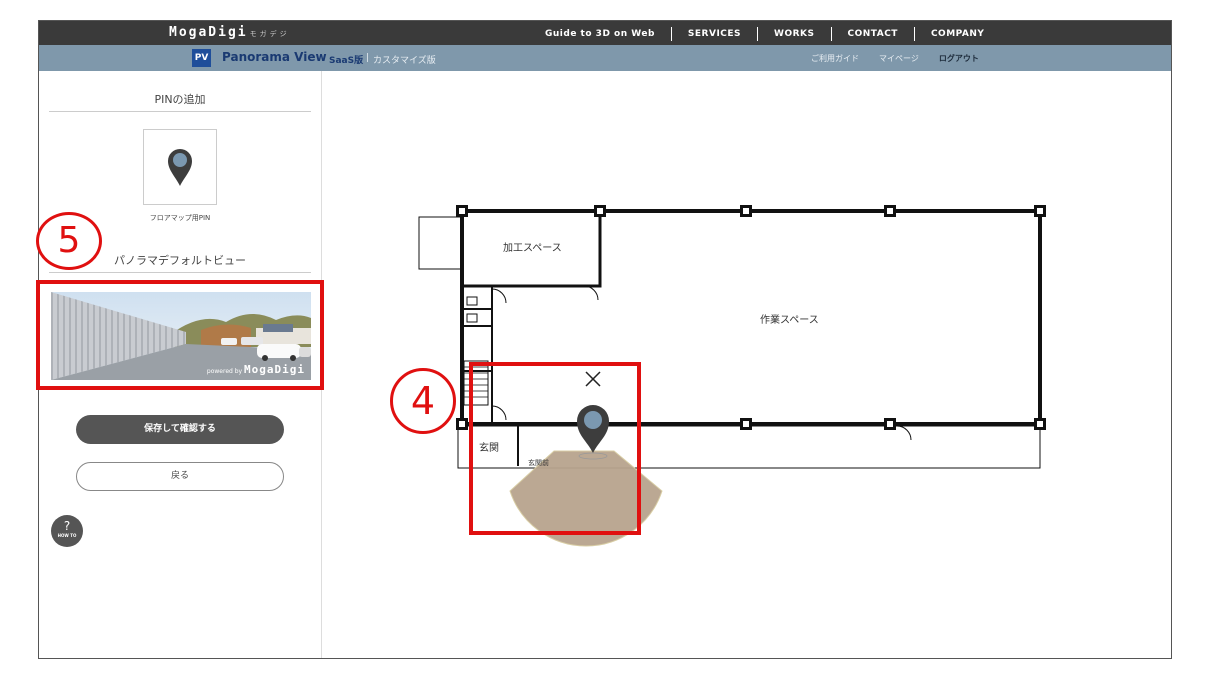 This screenshot has width=1210, height=680. I want to click on logout-link: ログアウト, so click(959, 58).